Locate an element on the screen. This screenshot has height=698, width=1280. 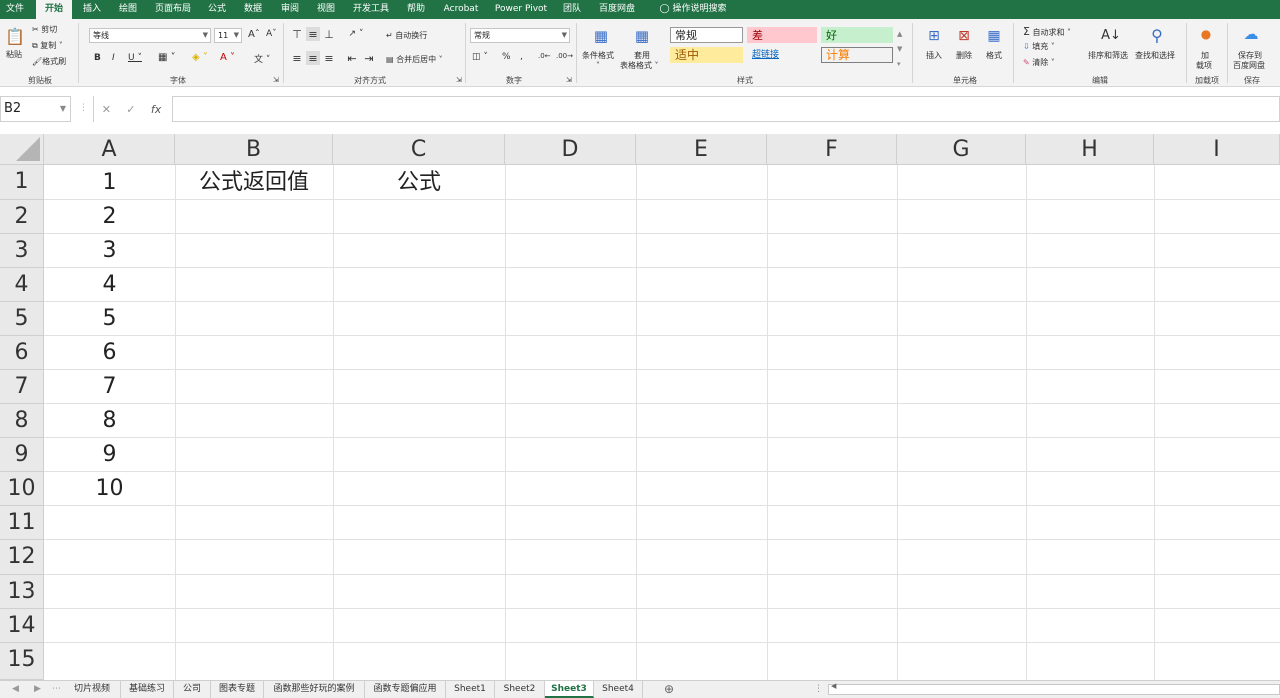
styles-scroll: ▲ ▼ ▾ is located at coordinates (899, 49).